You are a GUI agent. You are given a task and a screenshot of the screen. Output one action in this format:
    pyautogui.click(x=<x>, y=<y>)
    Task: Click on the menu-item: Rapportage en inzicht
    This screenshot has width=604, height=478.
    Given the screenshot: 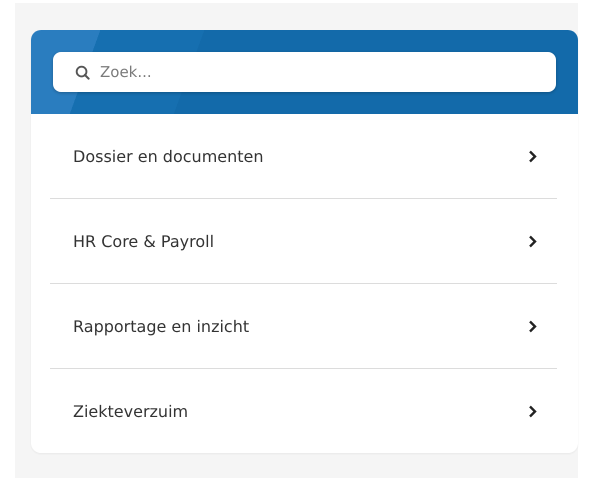 What is the action you would take?
    pyautogui.click(x=303, y=325)
    